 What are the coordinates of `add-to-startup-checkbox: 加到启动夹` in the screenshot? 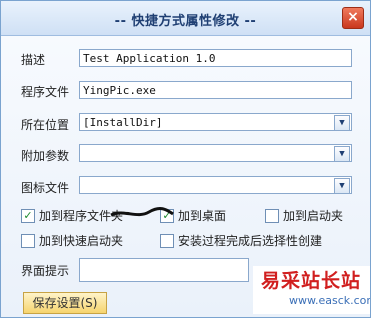 It's located at (304, 215).